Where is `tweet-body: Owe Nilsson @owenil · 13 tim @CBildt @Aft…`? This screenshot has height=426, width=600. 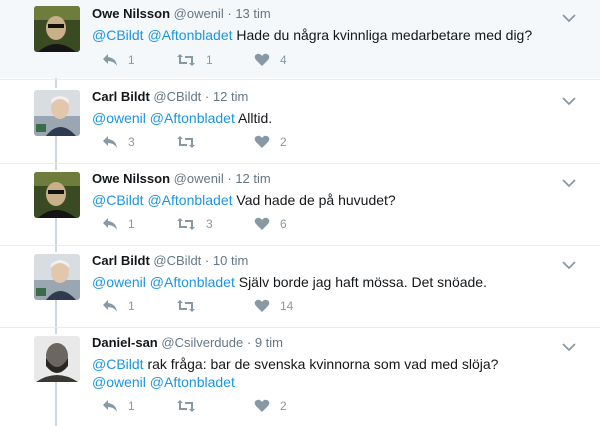
tweet-body: Owe Nilsson @owenil · 13 tim @CBildt @Aft… is located at coordinates (326, 25).